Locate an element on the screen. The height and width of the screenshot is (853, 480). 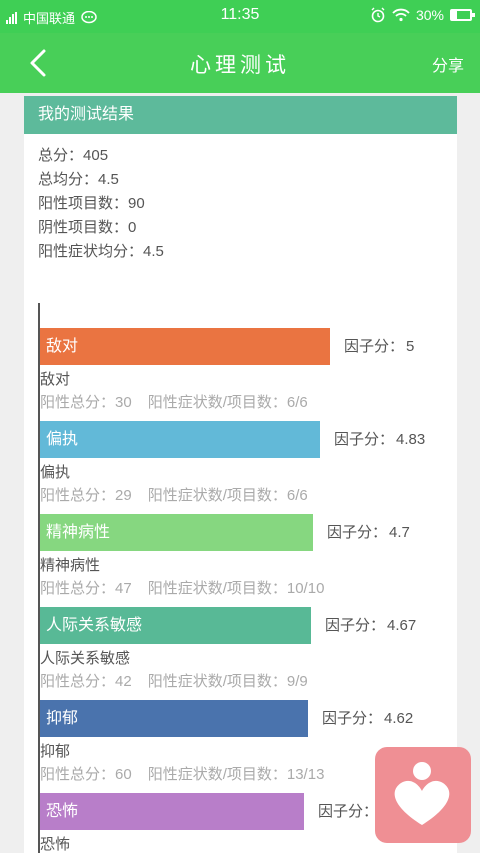
factor-score-value: 5 is located at coordinates (410, 346).